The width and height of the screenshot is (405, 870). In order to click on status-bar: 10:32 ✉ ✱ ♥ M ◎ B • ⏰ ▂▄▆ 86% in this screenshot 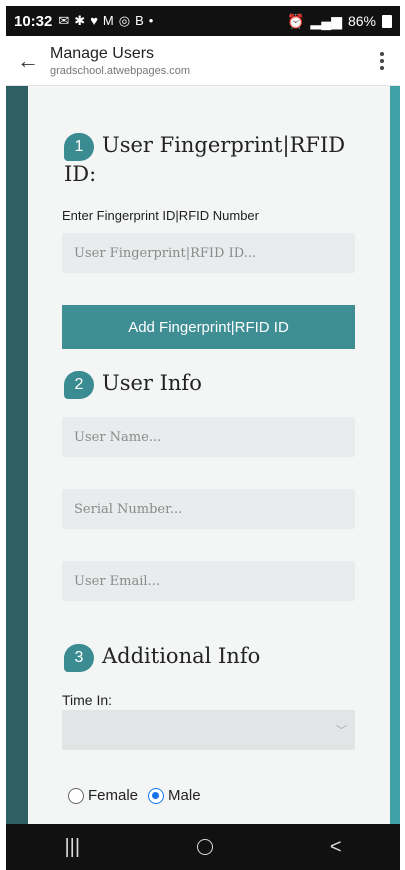, I will do `click(203, 21)`.